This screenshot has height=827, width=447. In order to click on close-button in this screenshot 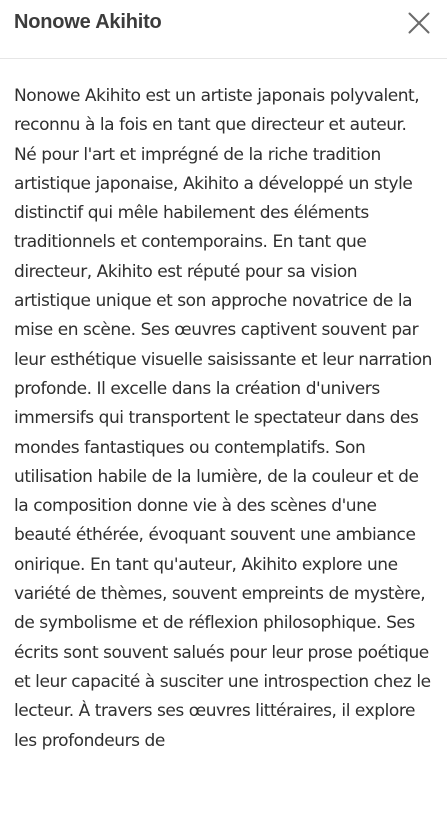, I will do `click(419, 23)`.